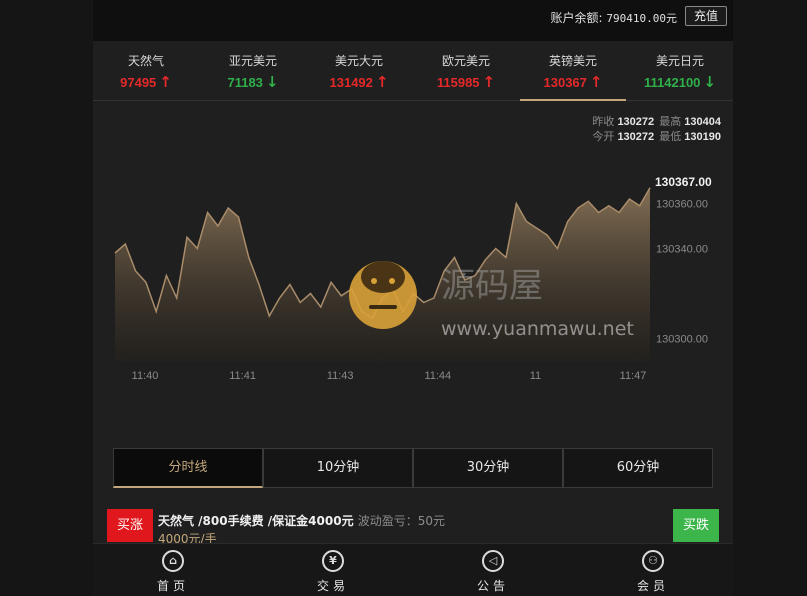  What do you see at coordinates (173, 561) in the screenshot?
I see `home-icon: ⌂` at bounding box center [173, 561].